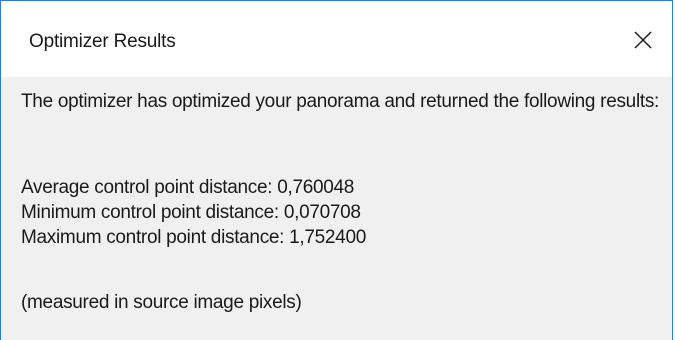 Image resolution: width=675 pixels, height=340 pixels. Describe the element at coordinates (188, 187) in the screenshot. I see `average-distance-text: Average control point distance: 0,760048` at that location.